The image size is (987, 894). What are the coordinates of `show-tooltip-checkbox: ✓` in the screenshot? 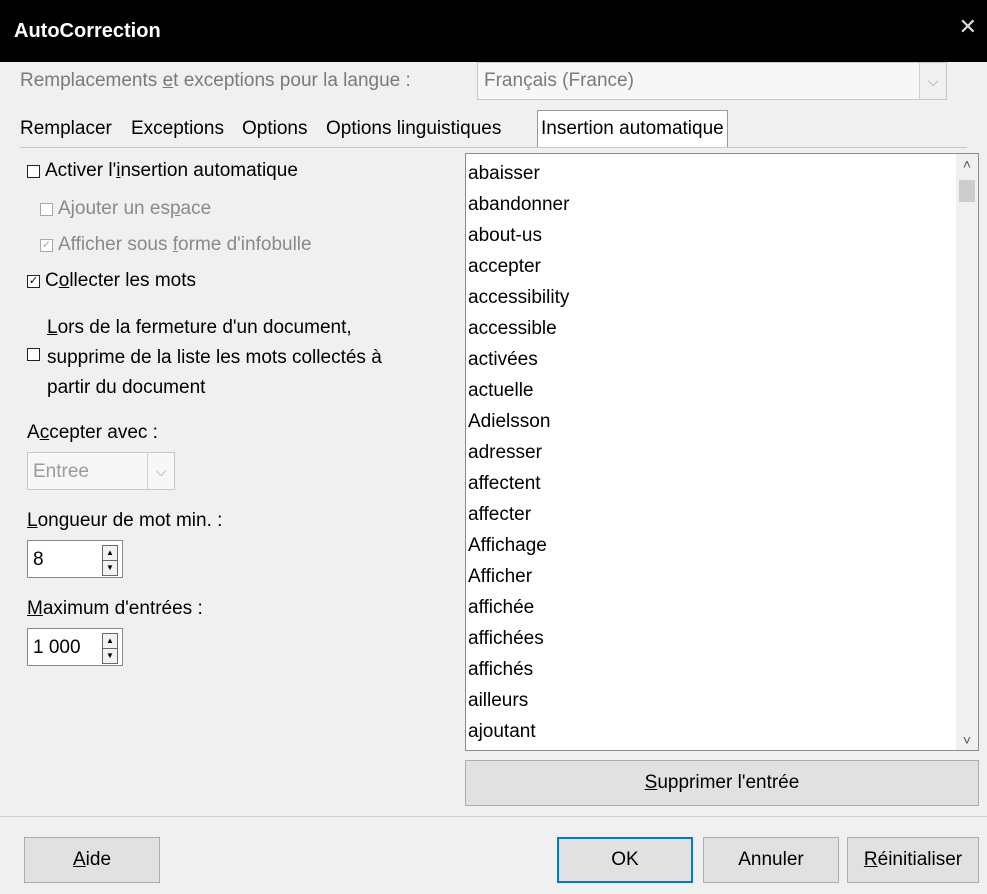 It's located at (46, 245).